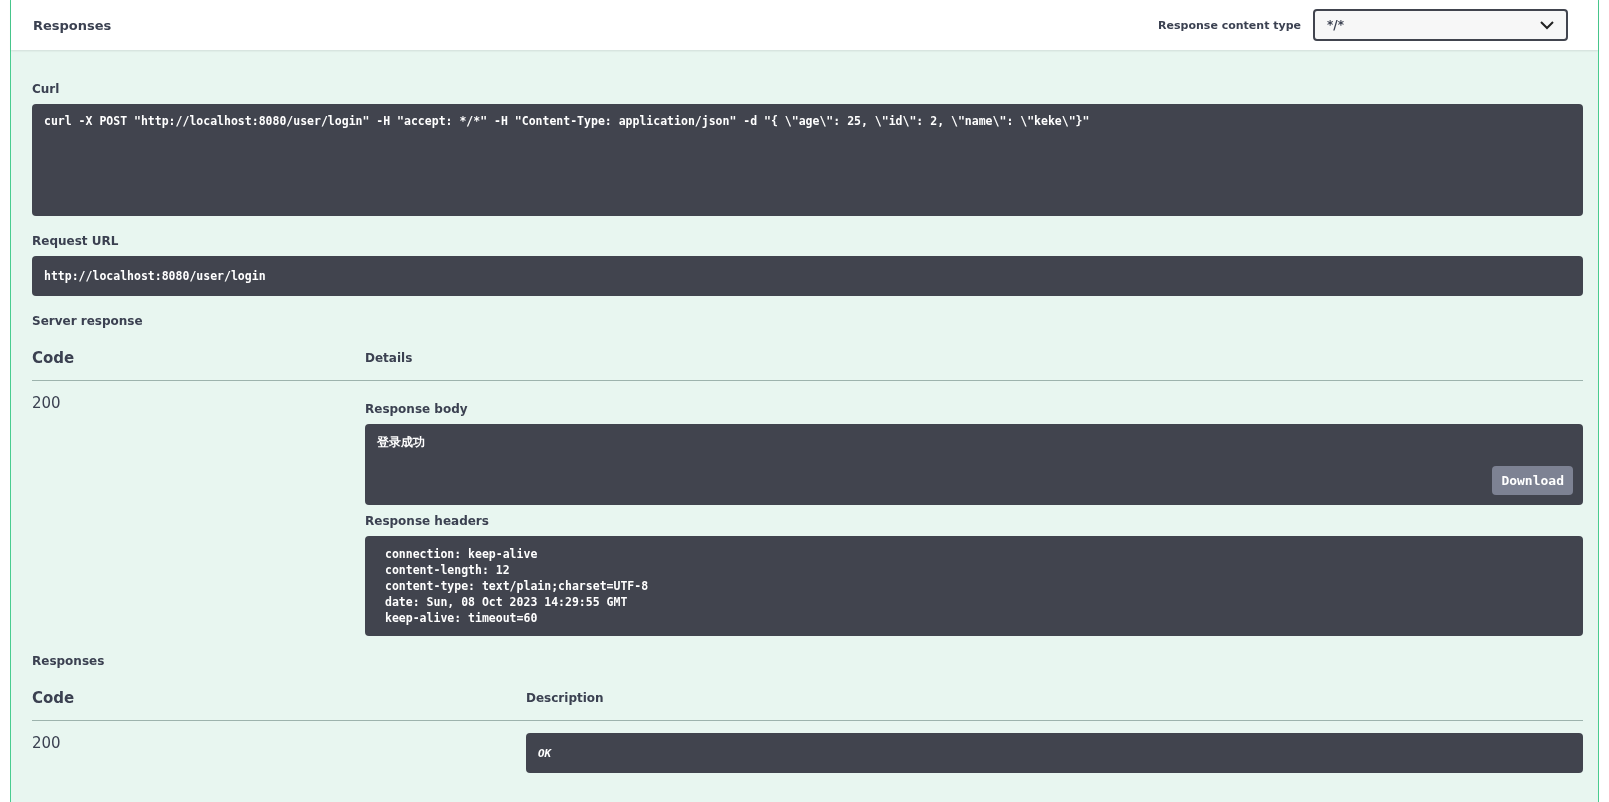 The image size is (1609, 802). What do you see at coordinates (401, 442) in the screenshot?
I see `response-body-text: 登录成功` at bounding box center [401, 442].